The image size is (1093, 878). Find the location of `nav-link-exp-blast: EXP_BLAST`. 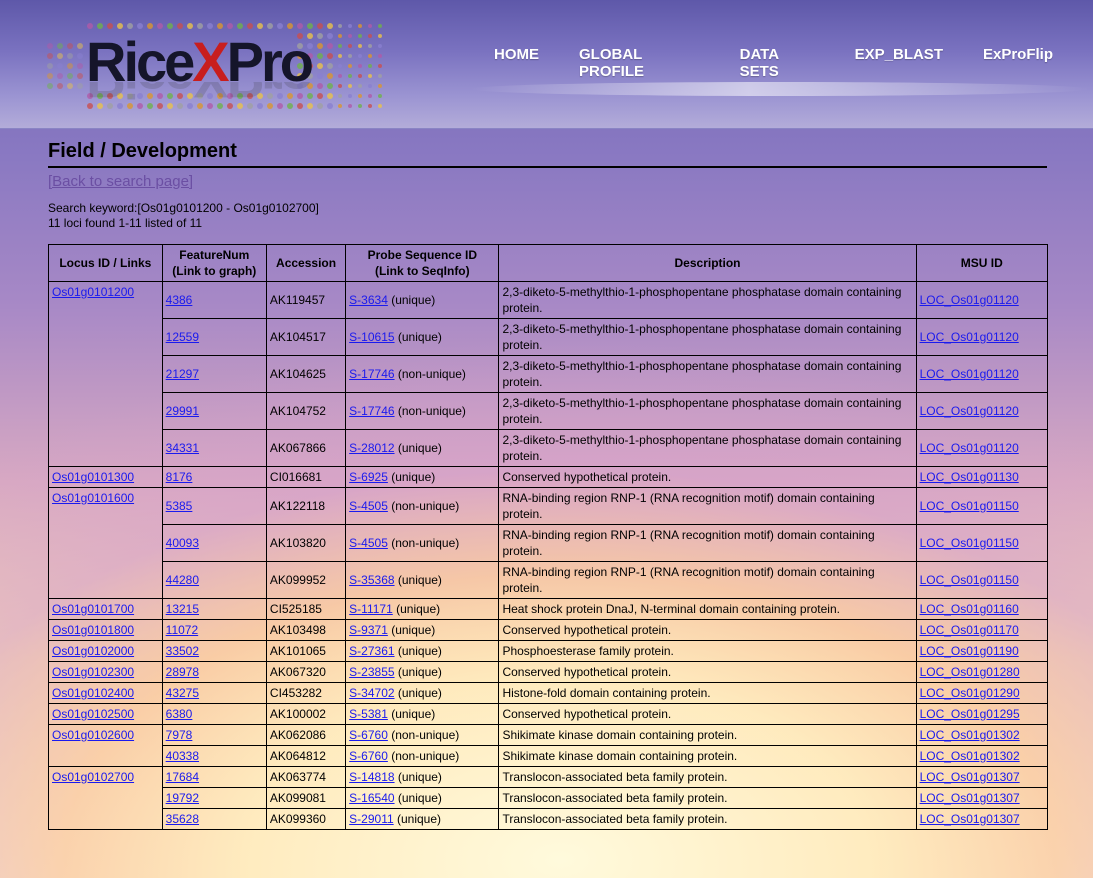

nav-link-exp-blast: EXP_BLAST is located at coordinates (899, 63).